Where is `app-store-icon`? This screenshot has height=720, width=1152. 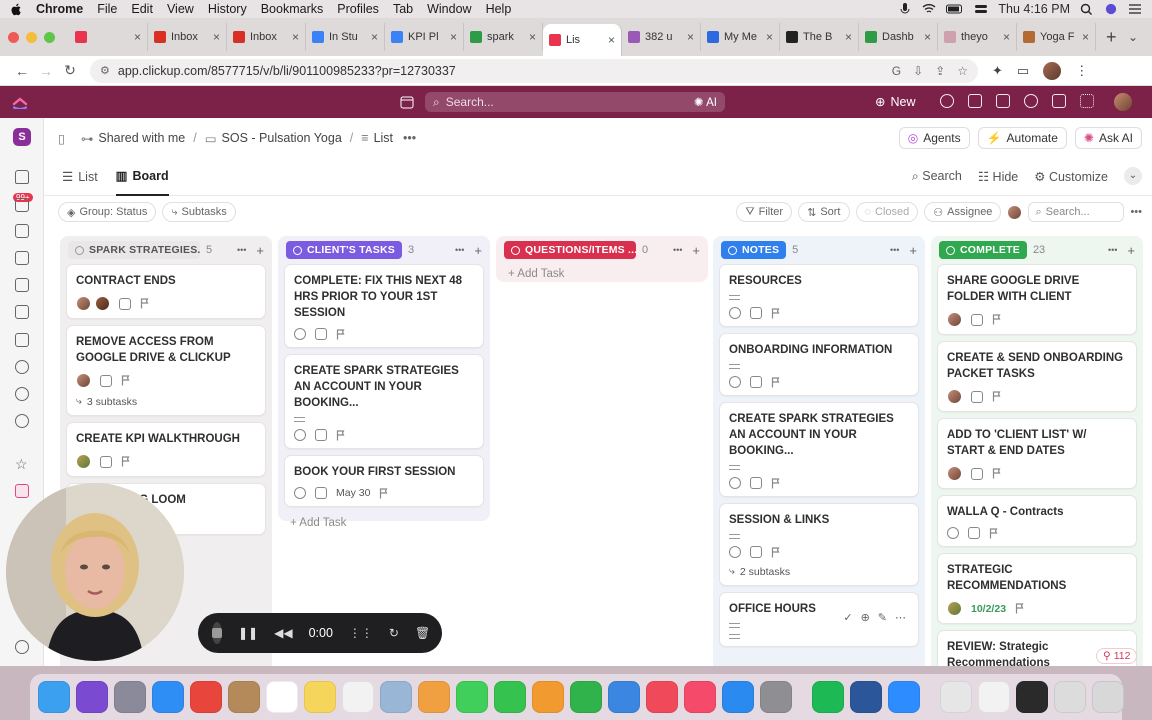
app-store-icon is located at coordinates (738, 697).